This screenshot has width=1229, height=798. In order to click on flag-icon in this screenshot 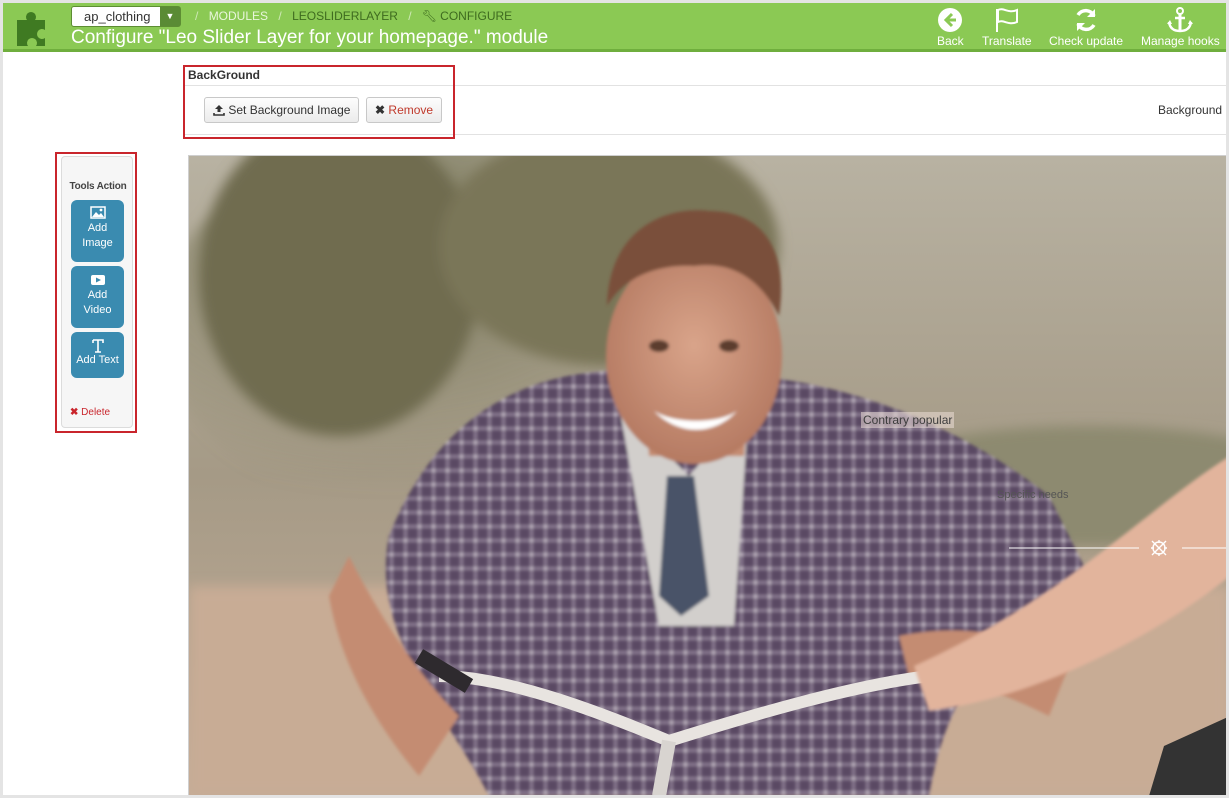, I will do `click(1006, 20)`.